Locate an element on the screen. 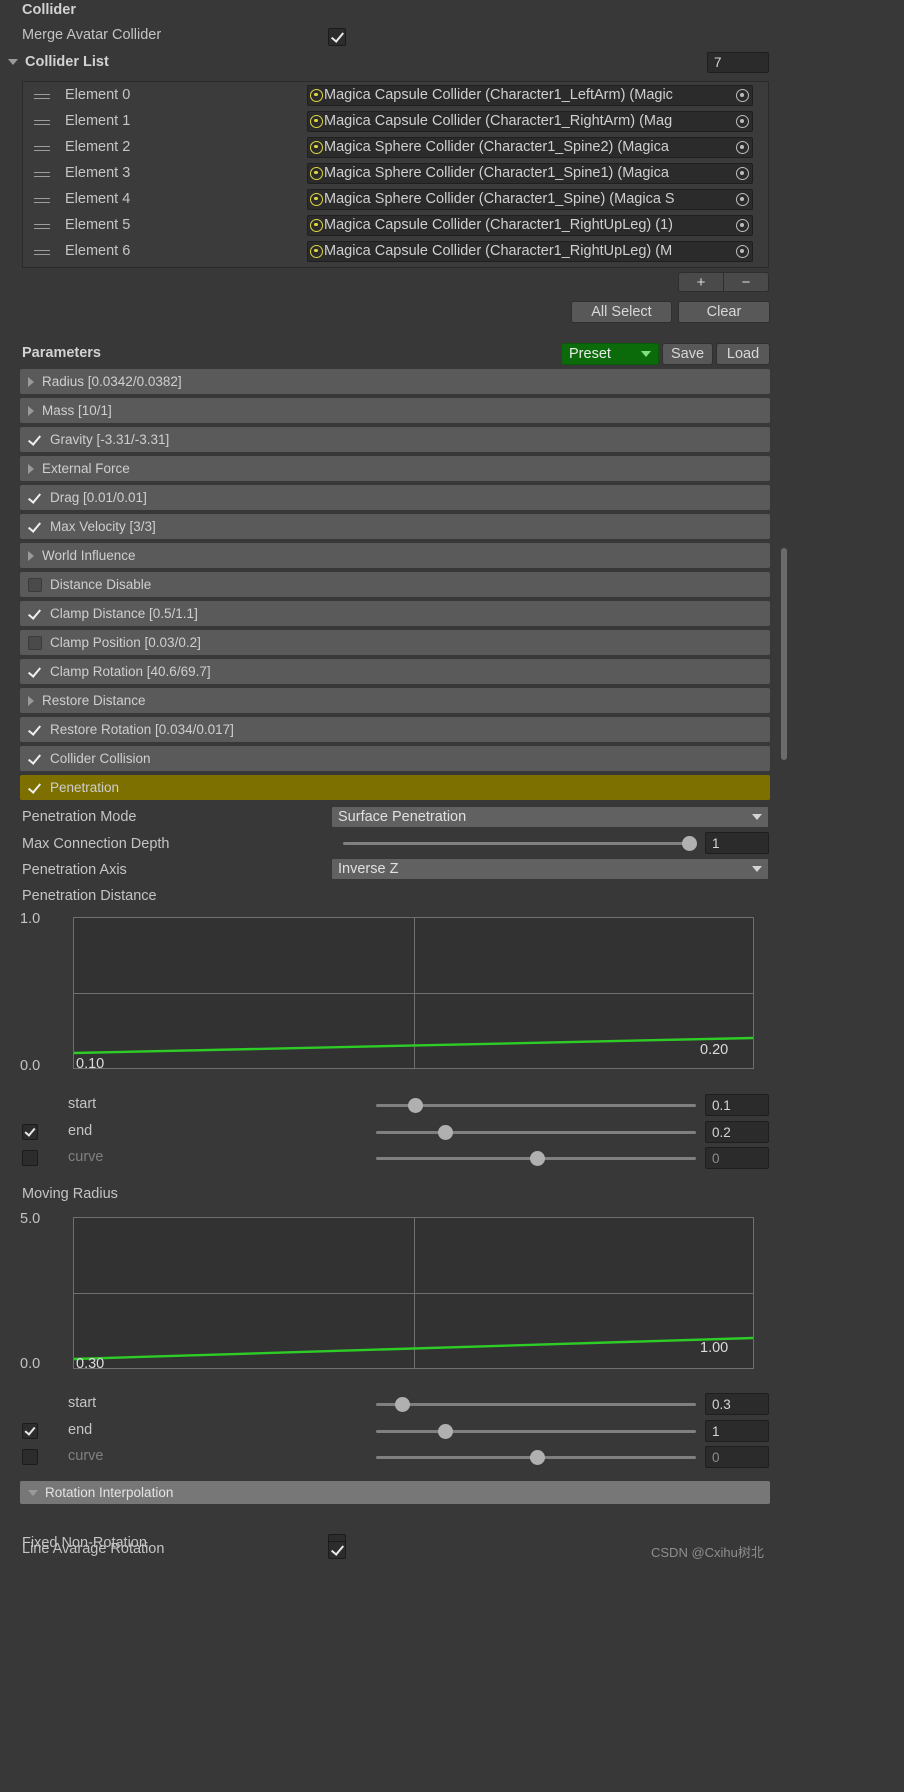  load-button: Load is located at coordinates (743, 354).